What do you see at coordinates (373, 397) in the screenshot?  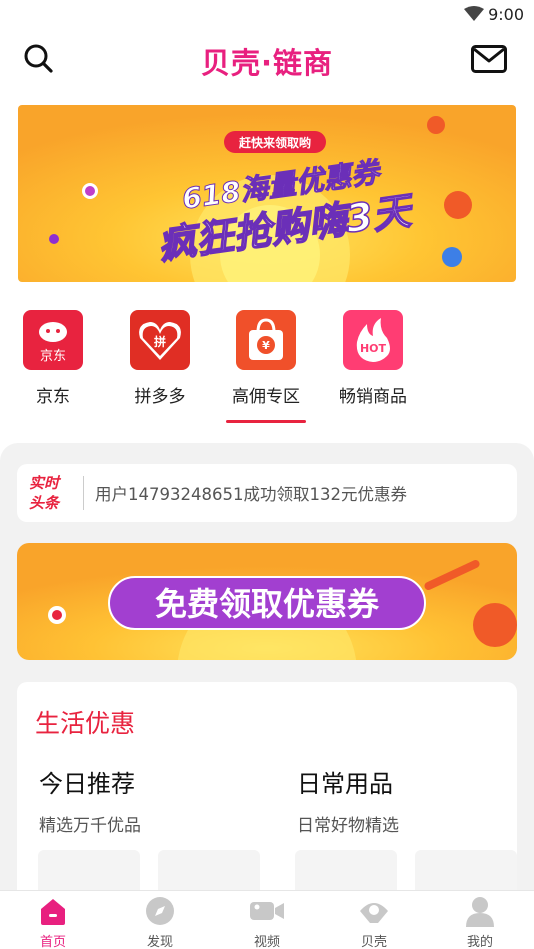 I see `category-label: 畅销商品` at bounding box center [373, 397].